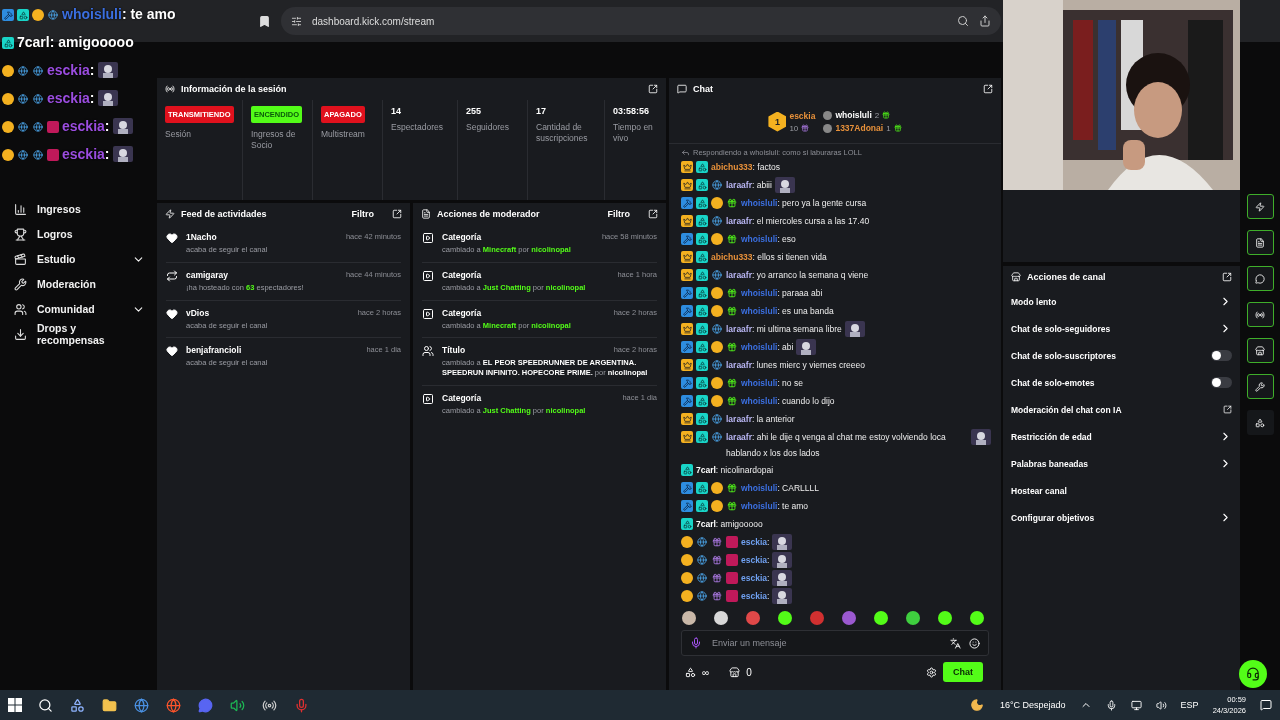 This screenshot has height=720, width=1280. Describe the element at coordinates (1121, 409) in the screenshot. I see `channel-action: Moderación del chat con IA` at that location.